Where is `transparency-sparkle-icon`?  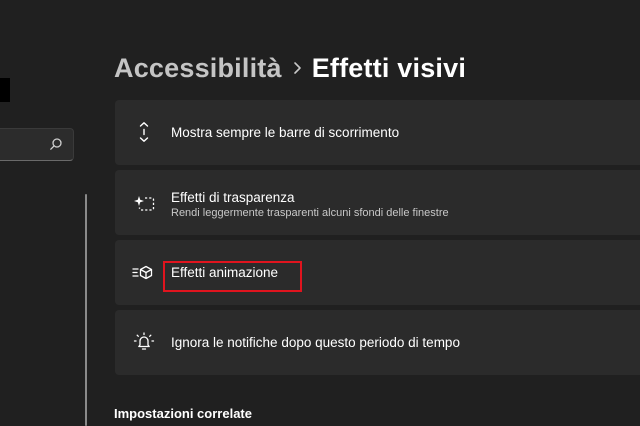 transparency-sparkle-icon is located at coordinates (144, 203).